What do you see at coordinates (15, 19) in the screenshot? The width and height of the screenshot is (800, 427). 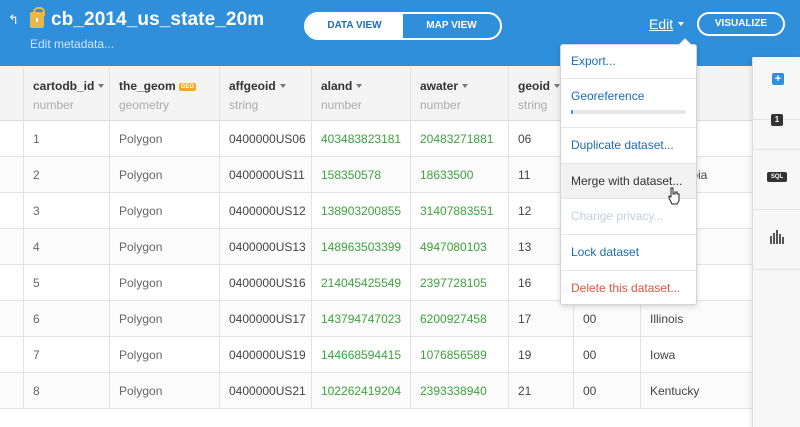 I see `back-arrow-icon: ↰` at bounding box center [15, 19].